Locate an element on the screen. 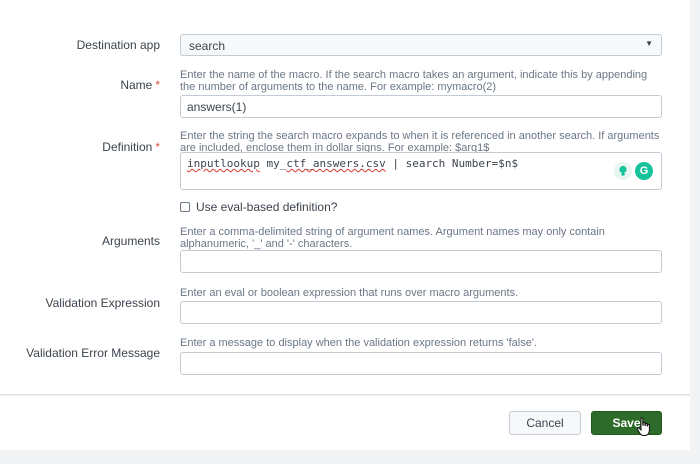 This screenshot has width=700, height=464. eval-checkbox is located at coordinates (185, 207).